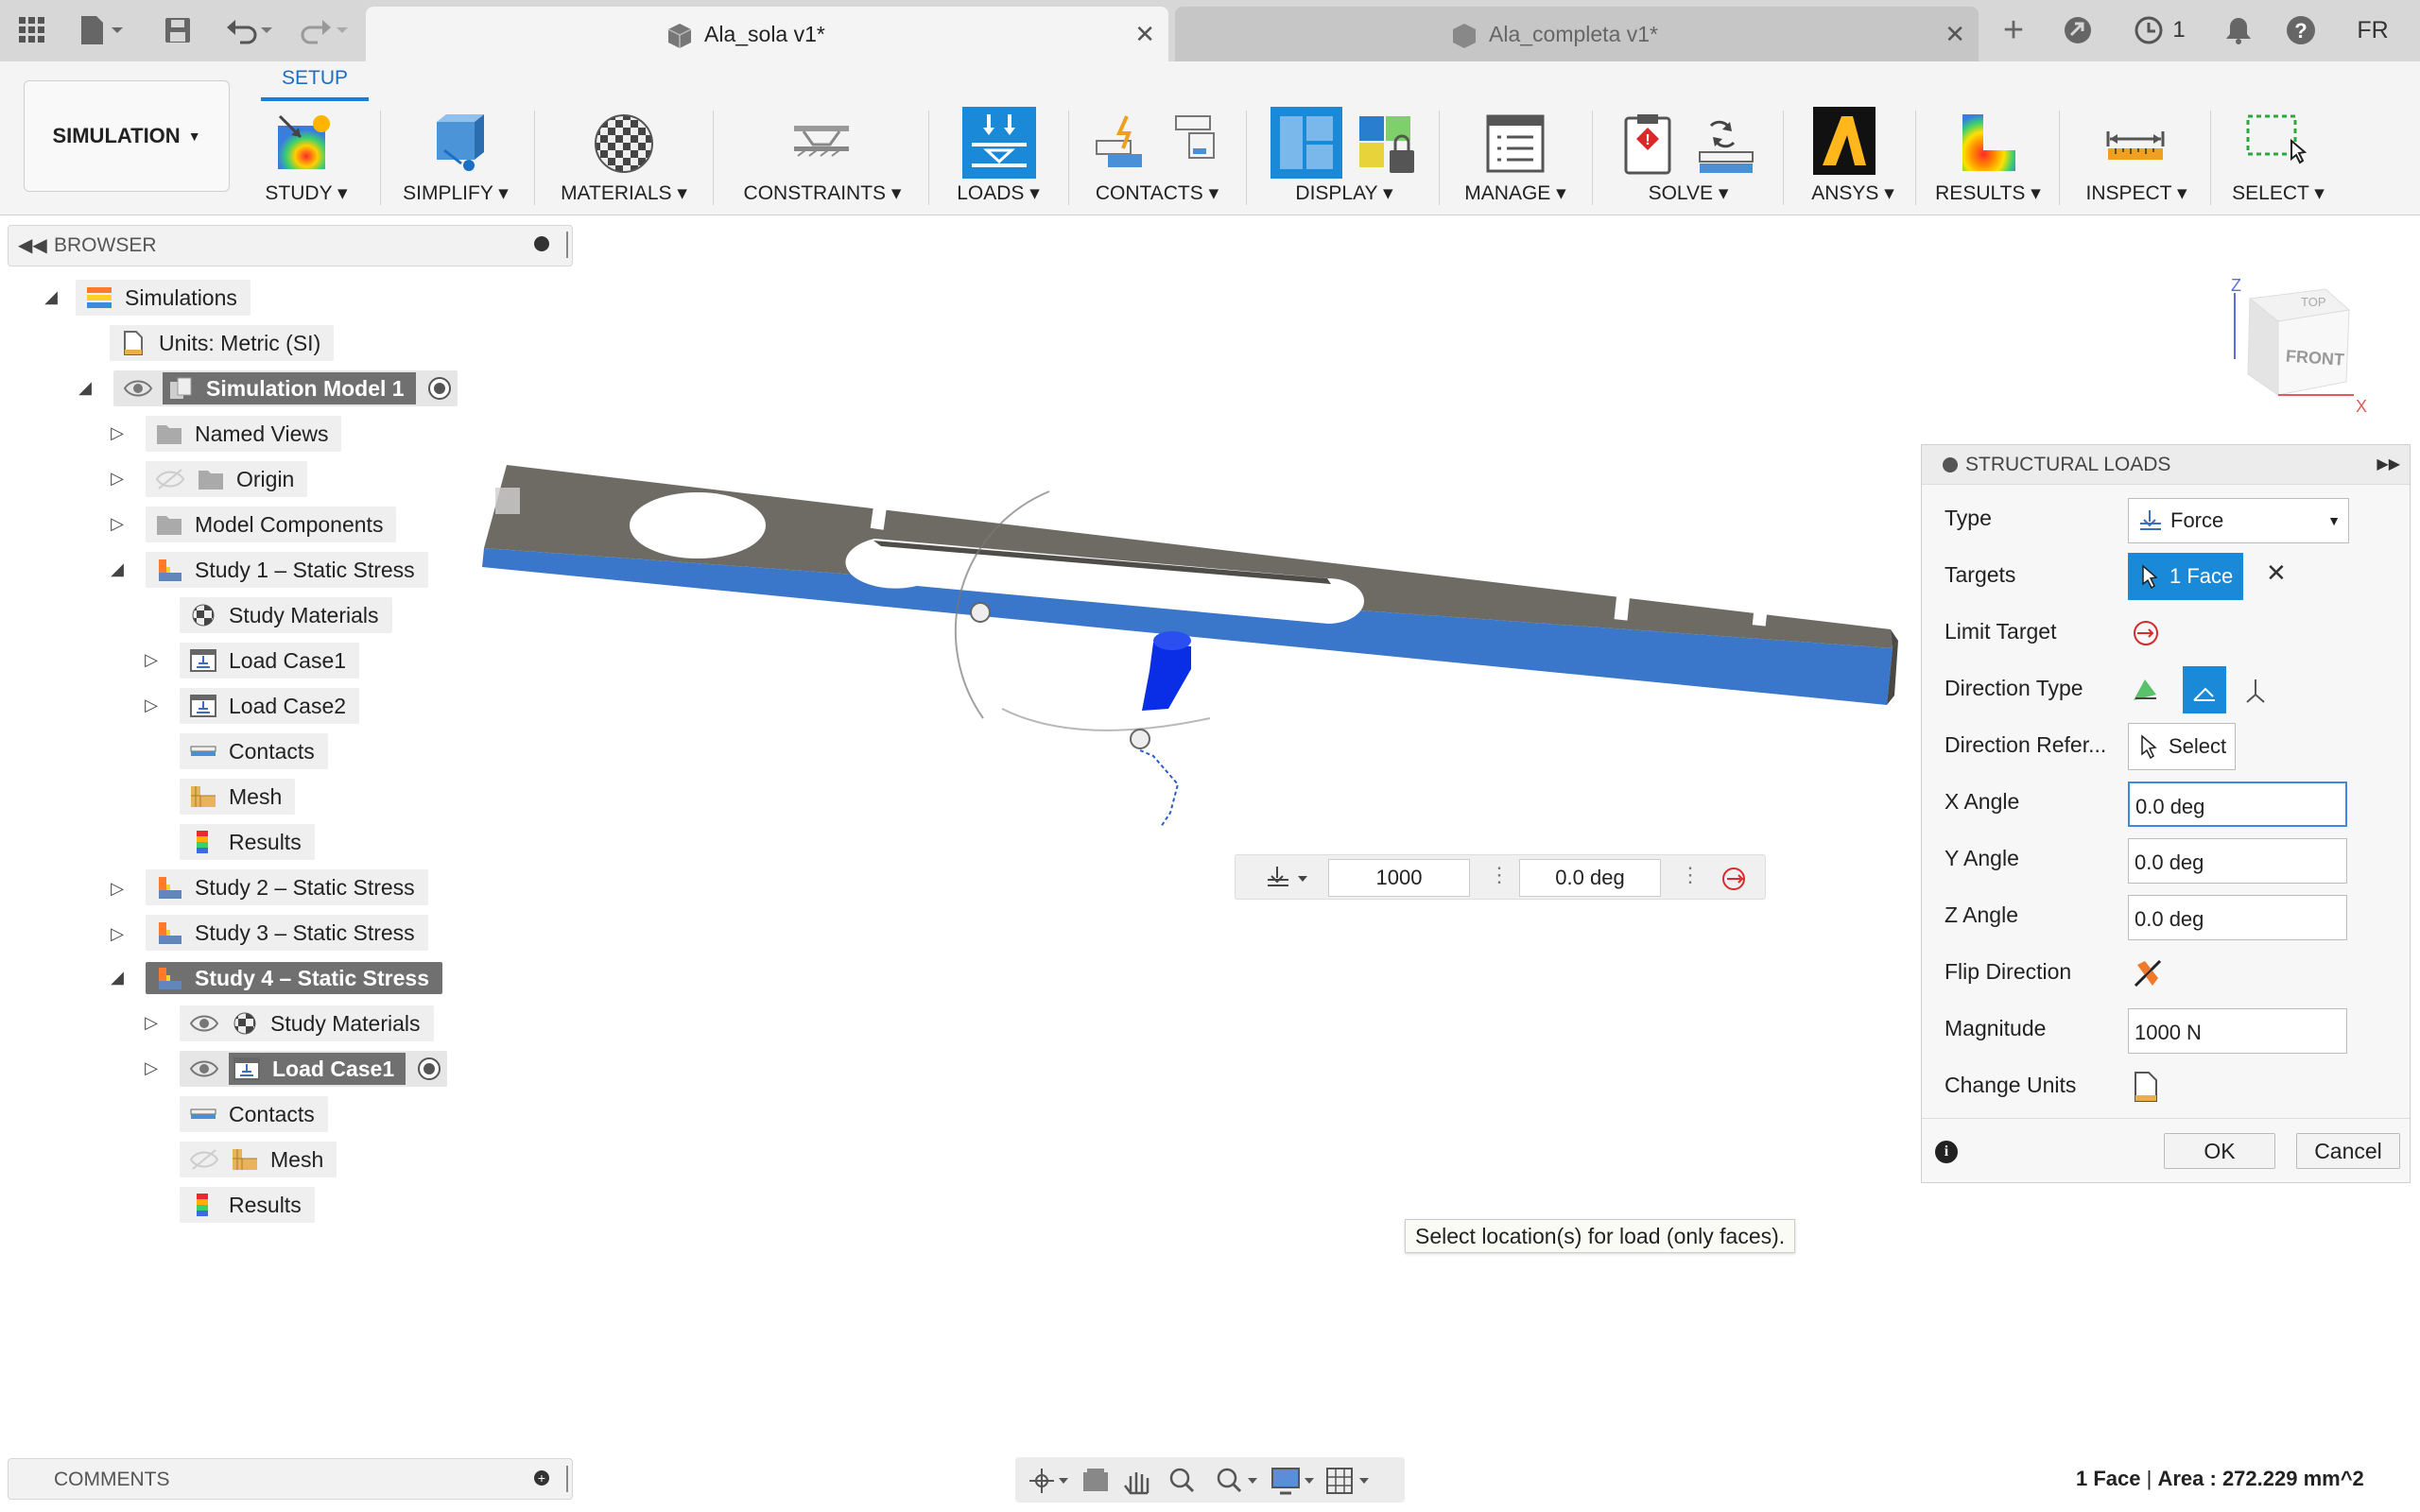  Describe the element at coordinates (1344, 159) in the screenshot. I see `display-group: DISPLAY ▾` at that location.